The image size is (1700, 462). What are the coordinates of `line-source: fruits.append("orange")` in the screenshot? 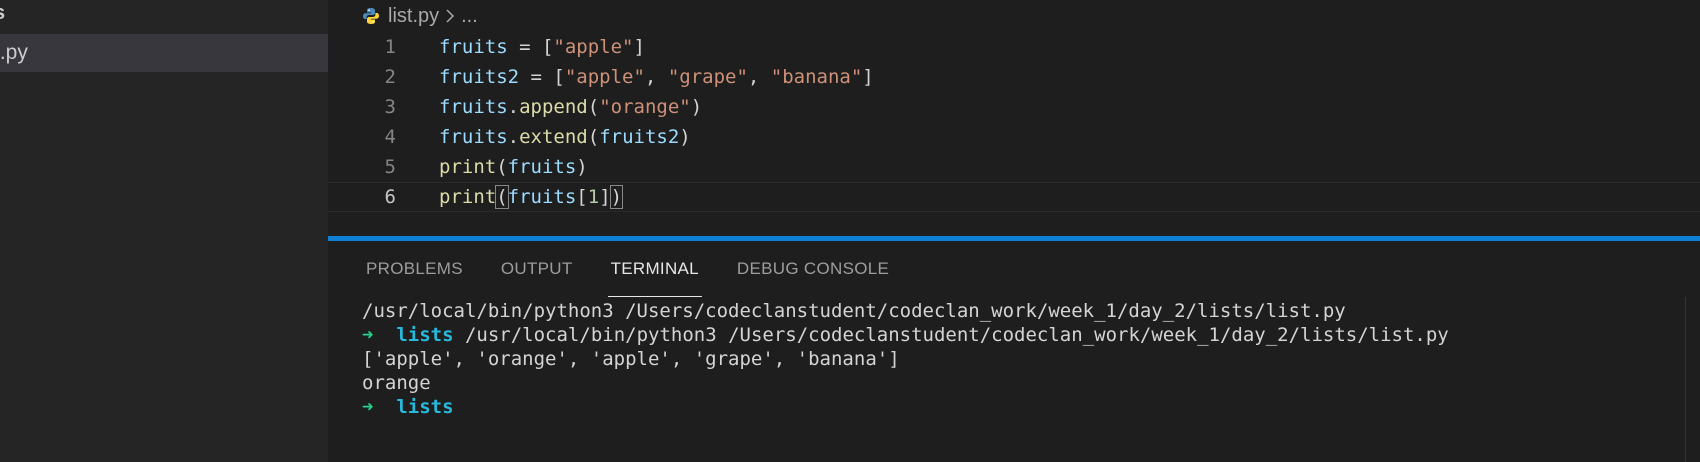 It's located at (570, 107).